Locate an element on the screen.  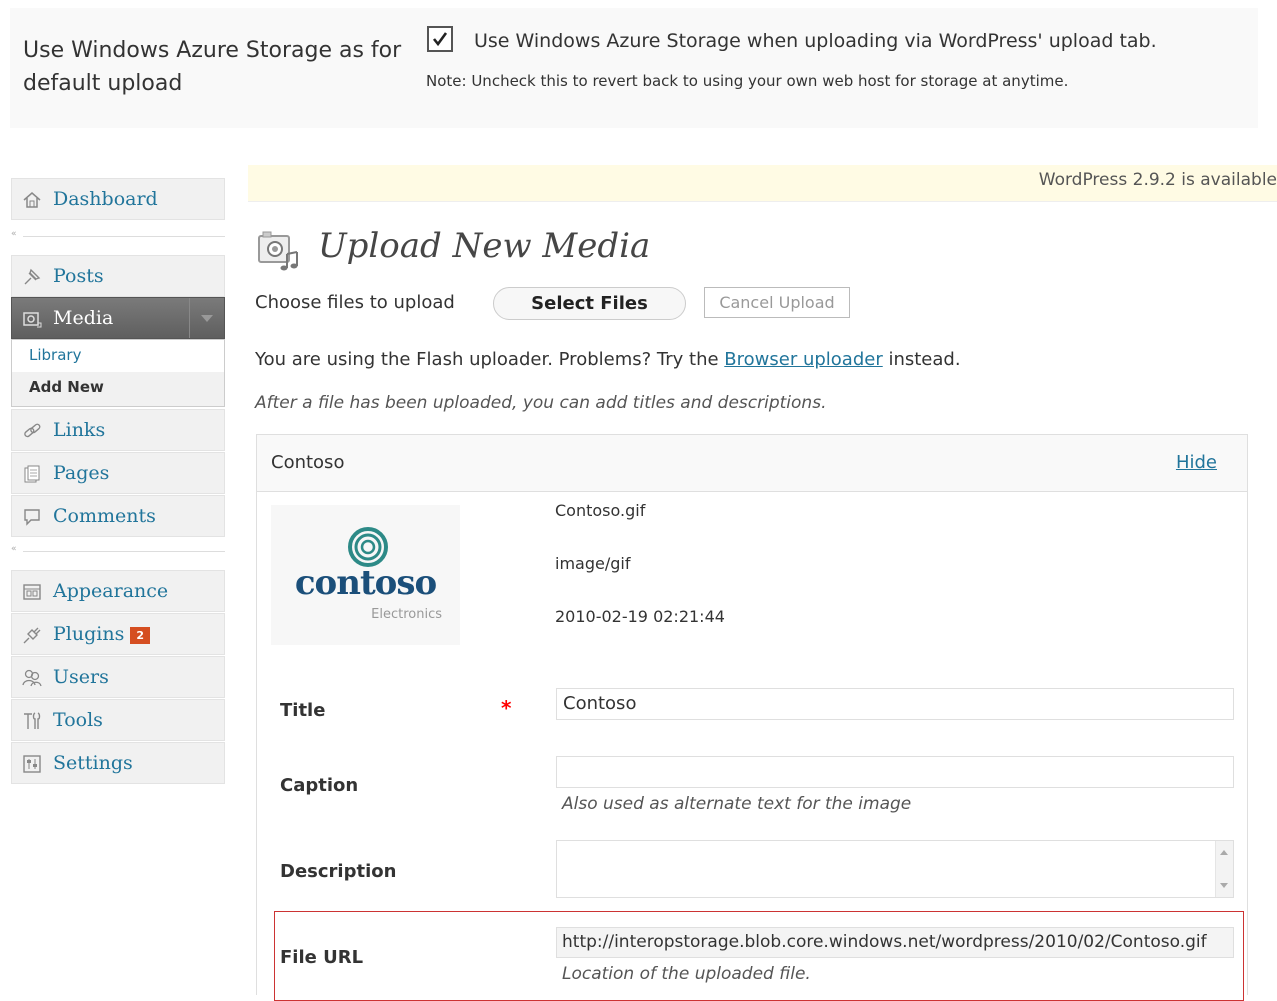
select-files-button: Select Files is located at coordinates (589, 303).